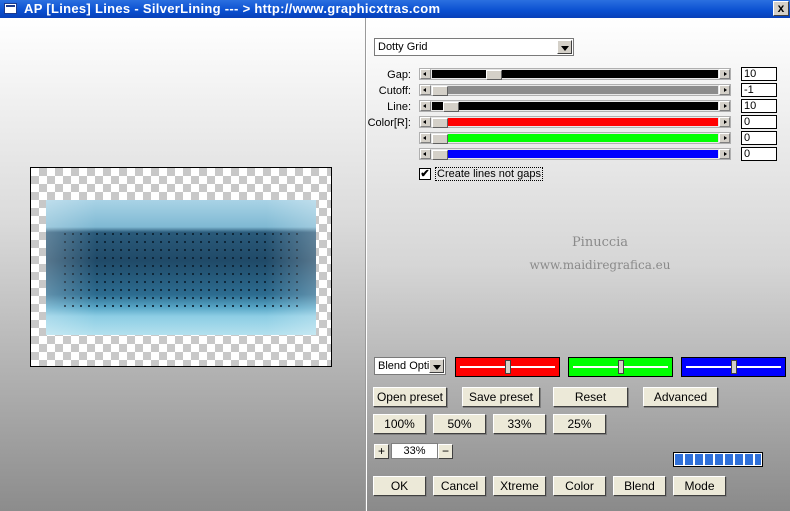 The height and width of the screenshot is (511, 790). I want to click on effect-dropdown-value: Dotty Grid, so click(403, 47).